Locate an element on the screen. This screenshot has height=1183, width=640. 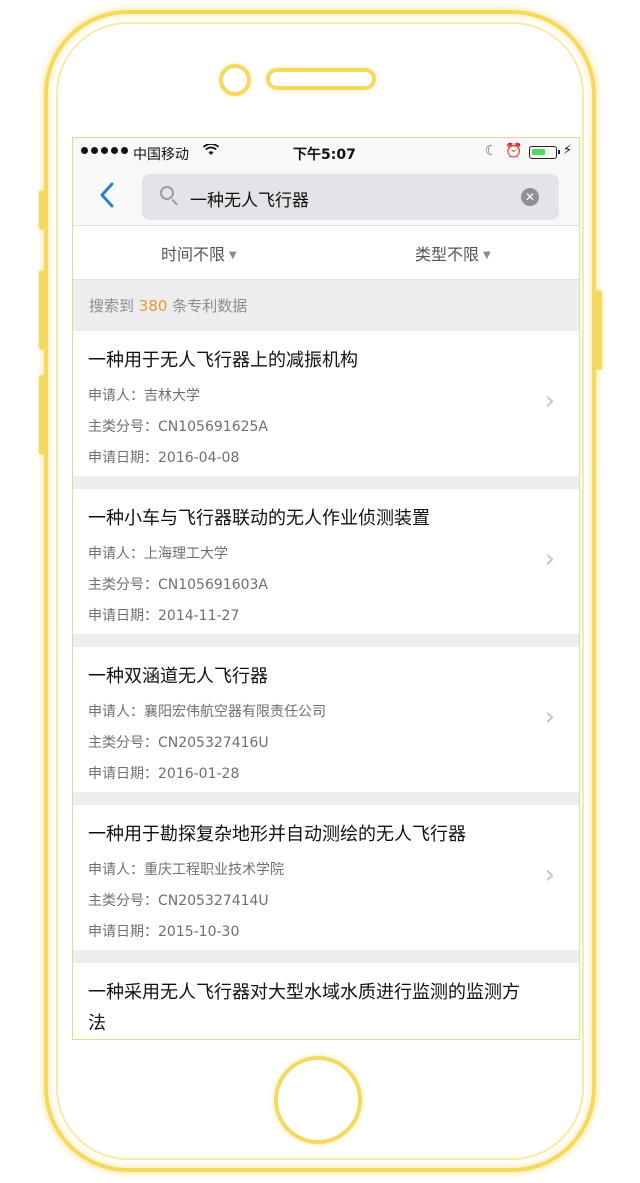
wifi-icon is located at coordinates (211, 151).